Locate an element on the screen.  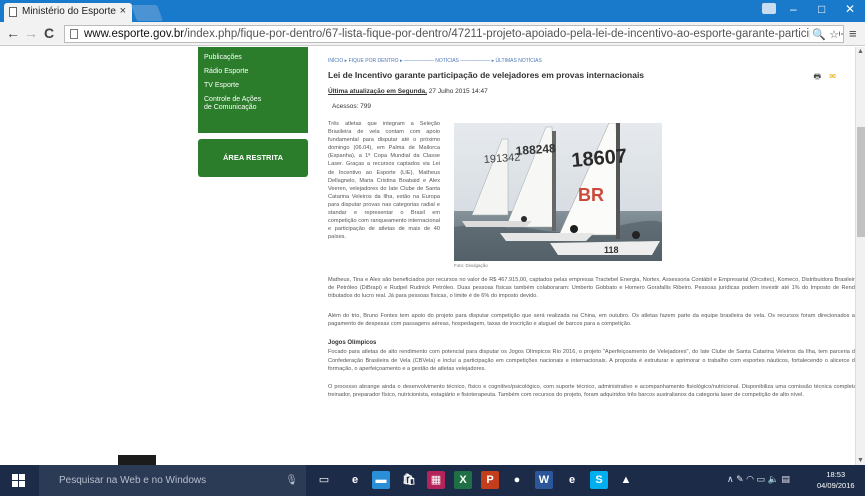
photo-credit: Foto: Divulgação is located at coordinates (471, 265).